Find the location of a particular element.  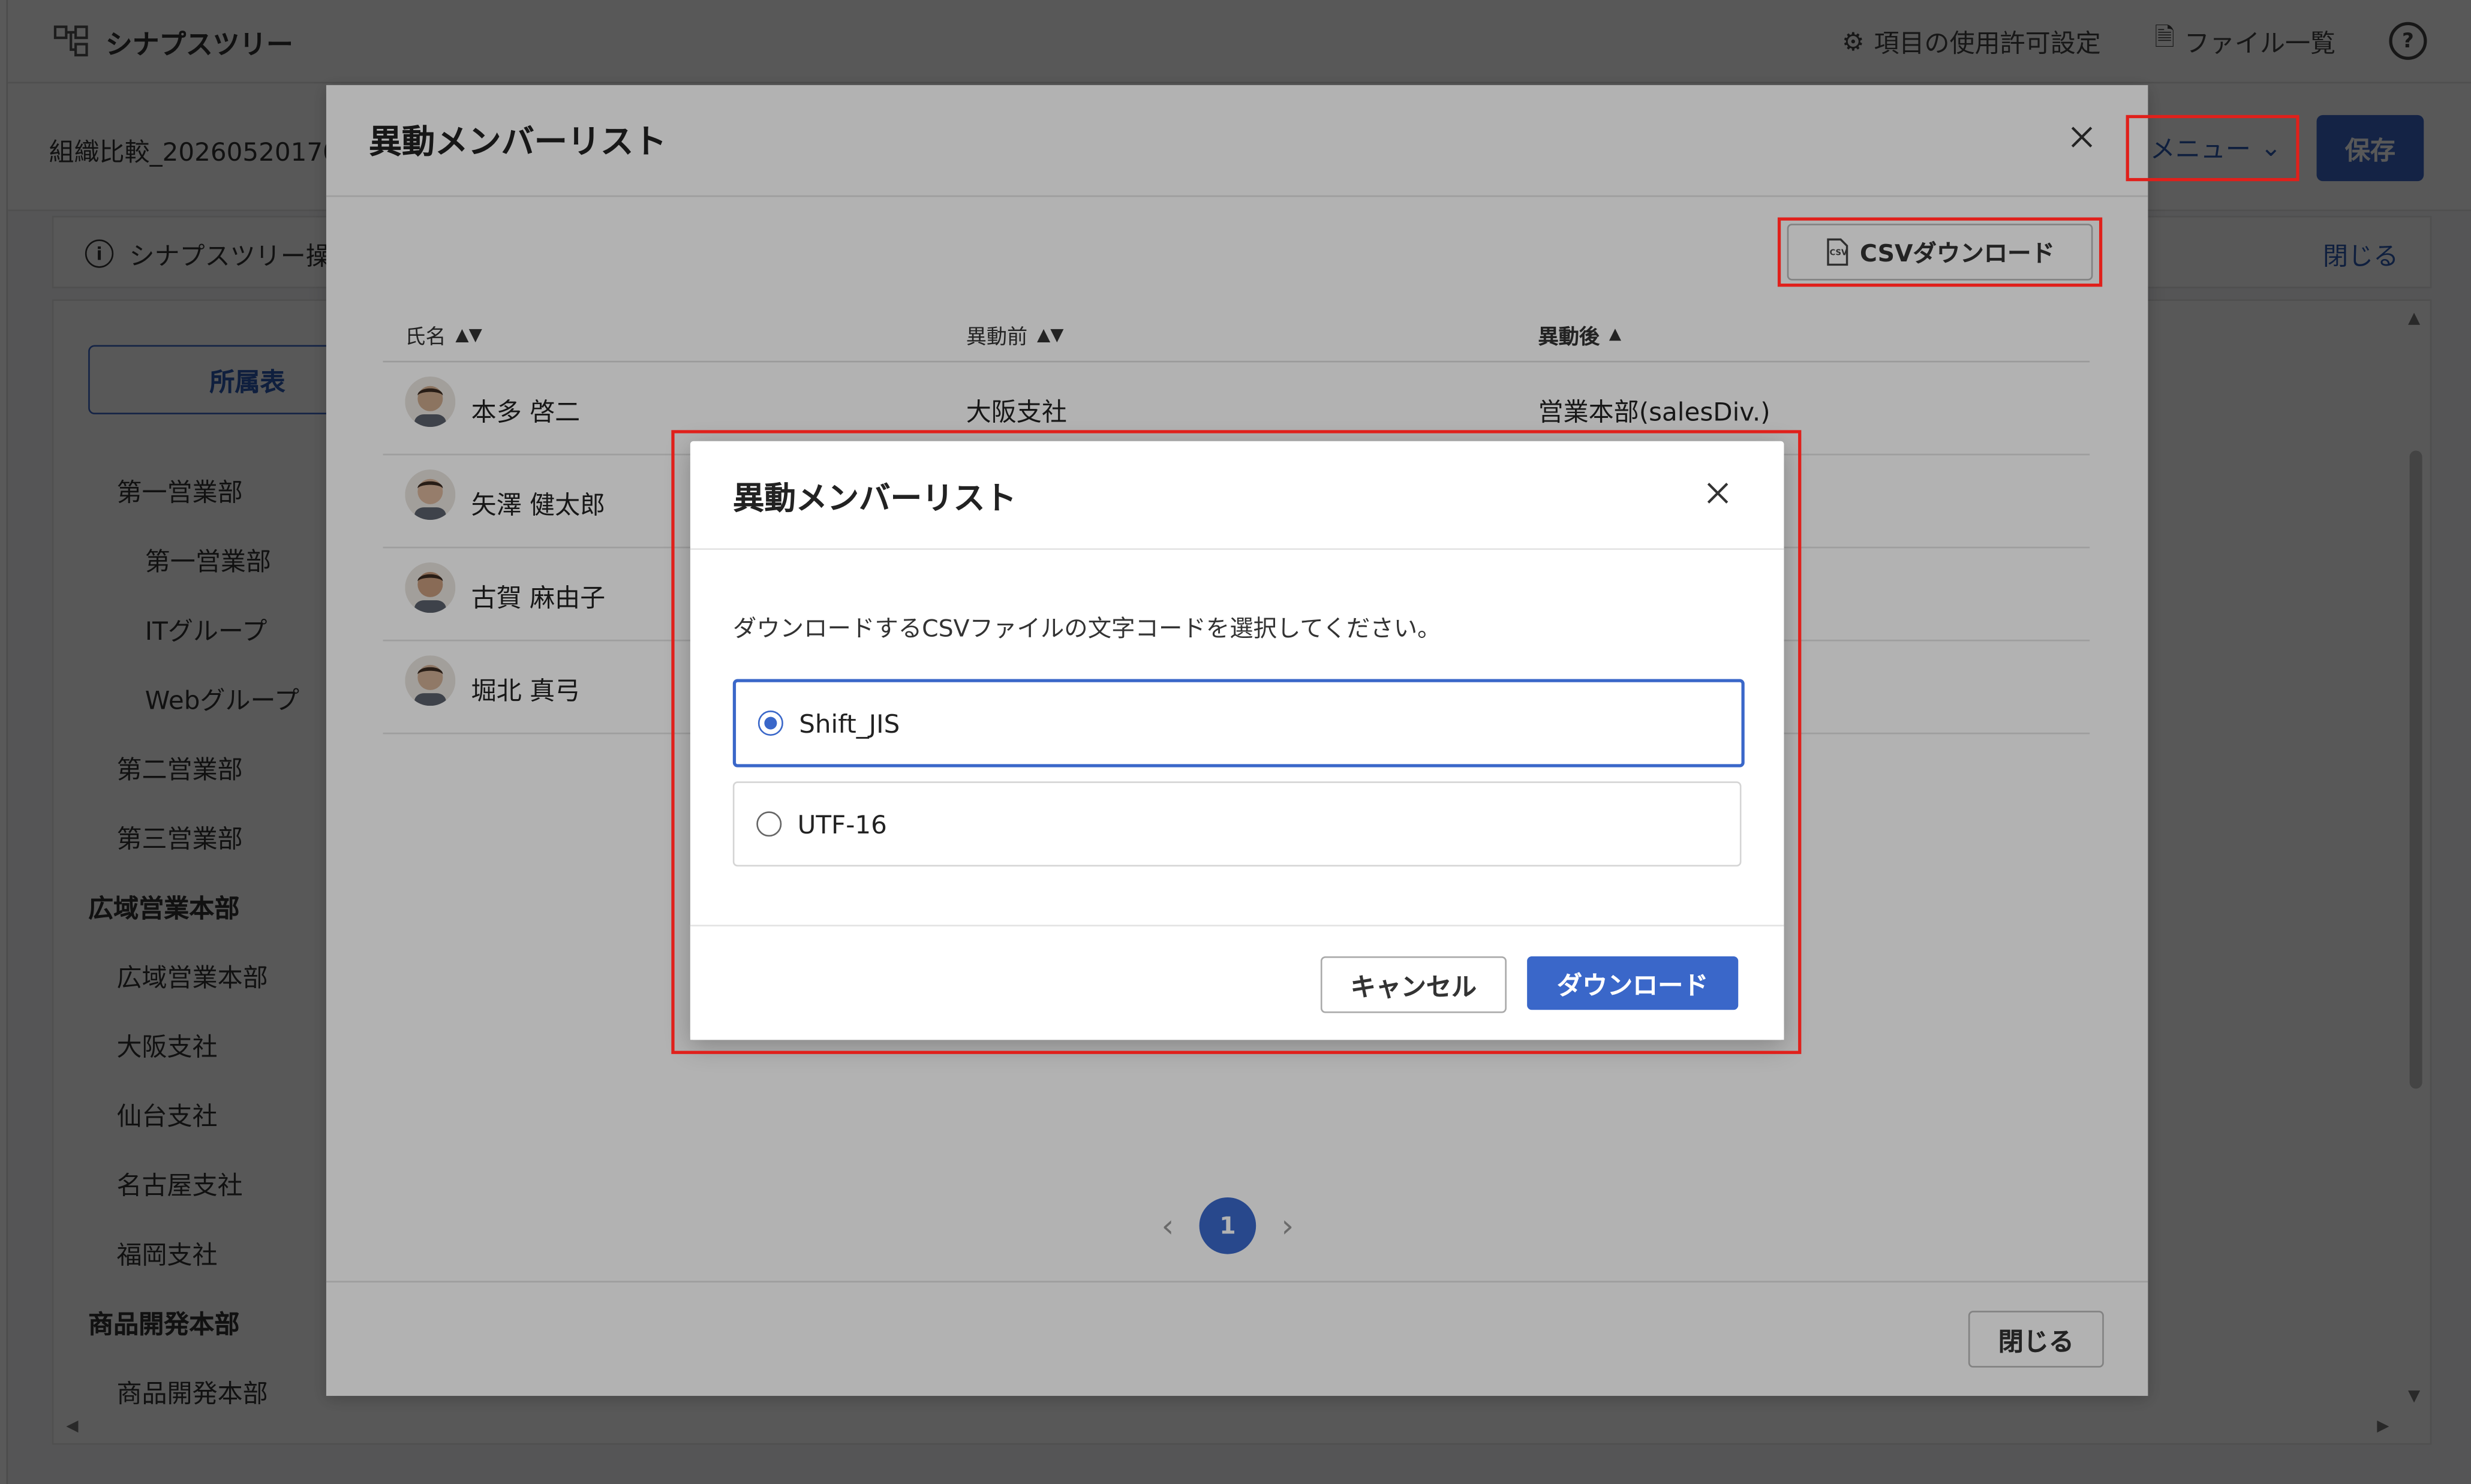

option-label: Shift_JIS is located at coordinates (849, 723).